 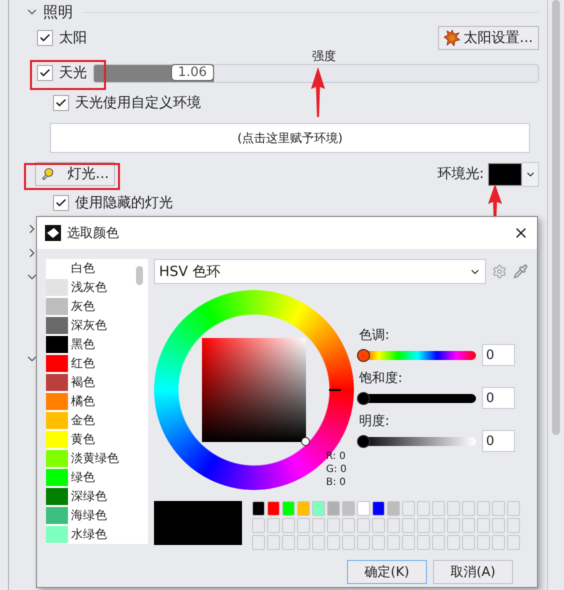 I want to click on settings-icon, so click(x=499, y=271).